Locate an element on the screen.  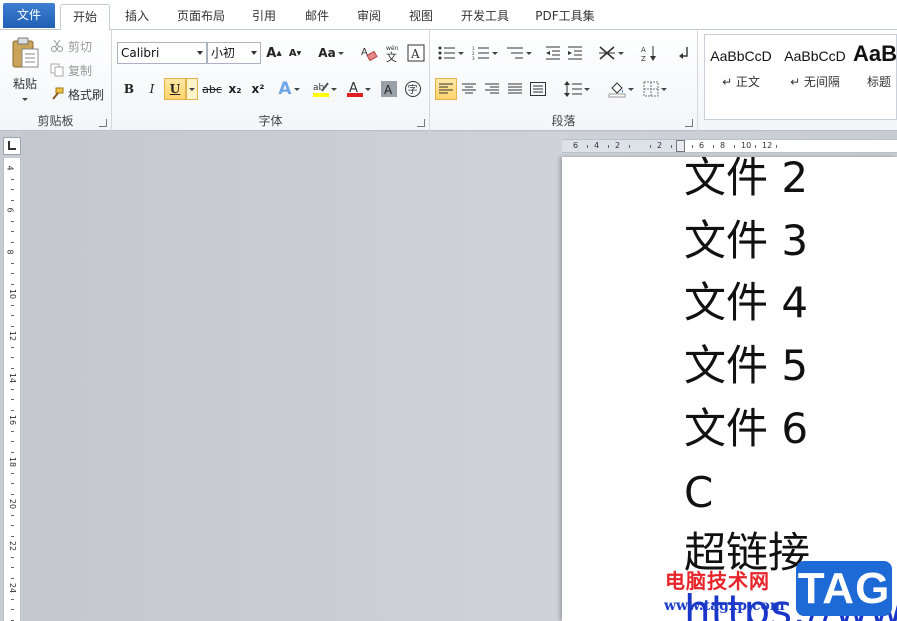
numbering-button: 123 is located at coordinates (485, 53).